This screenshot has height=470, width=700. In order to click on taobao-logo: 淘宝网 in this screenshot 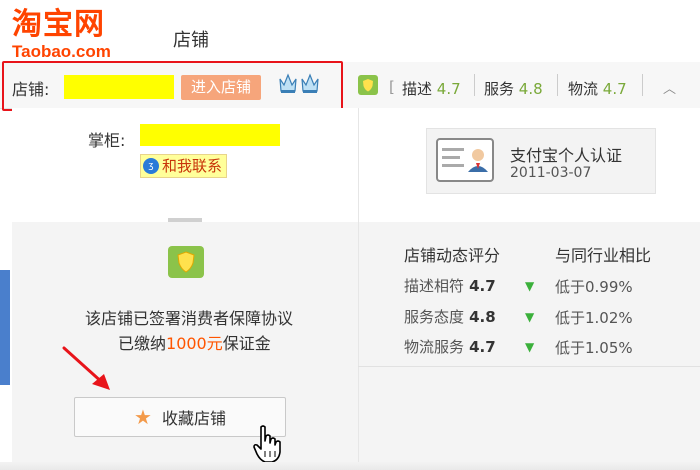, I will do `click(58, 25)`.